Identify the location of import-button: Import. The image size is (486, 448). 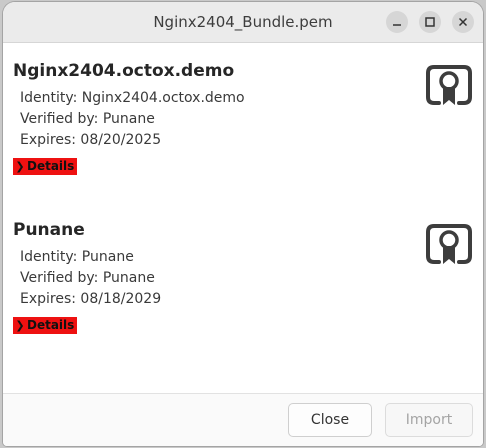
(429, 420).